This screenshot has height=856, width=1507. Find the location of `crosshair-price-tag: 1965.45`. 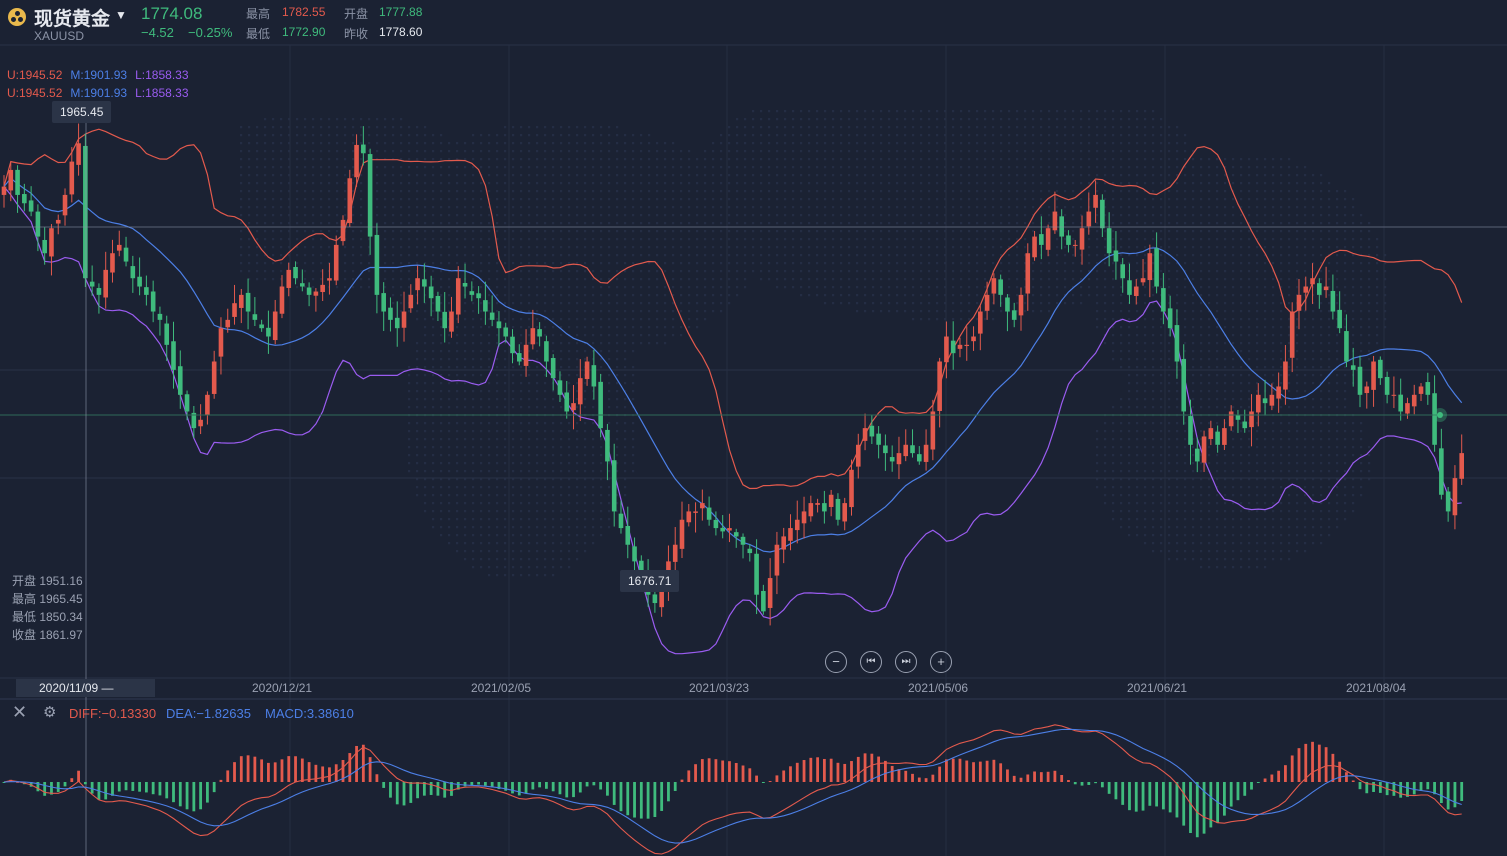

crosshair-price-tag: 1965.45 is located at coordinates (82, 112).